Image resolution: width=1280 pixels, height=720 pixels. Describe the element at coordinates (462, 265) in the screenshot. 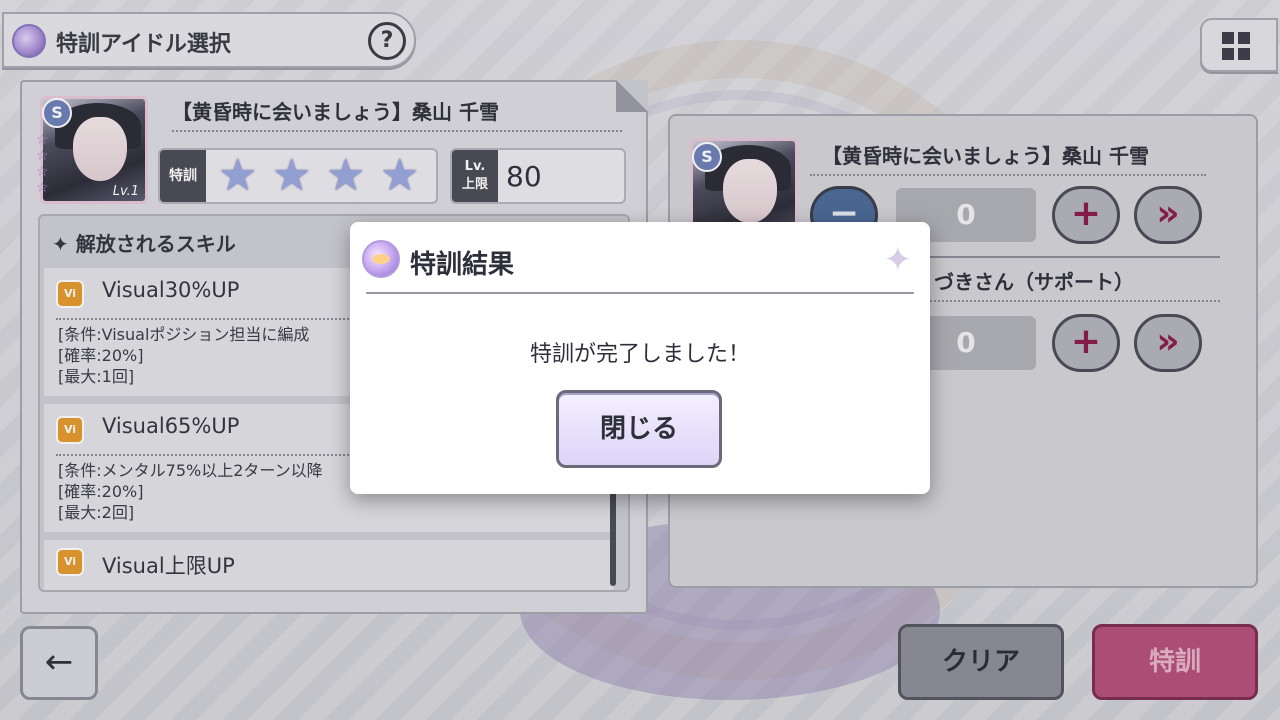

I see `dialog-title: 特訓結果` at that location.